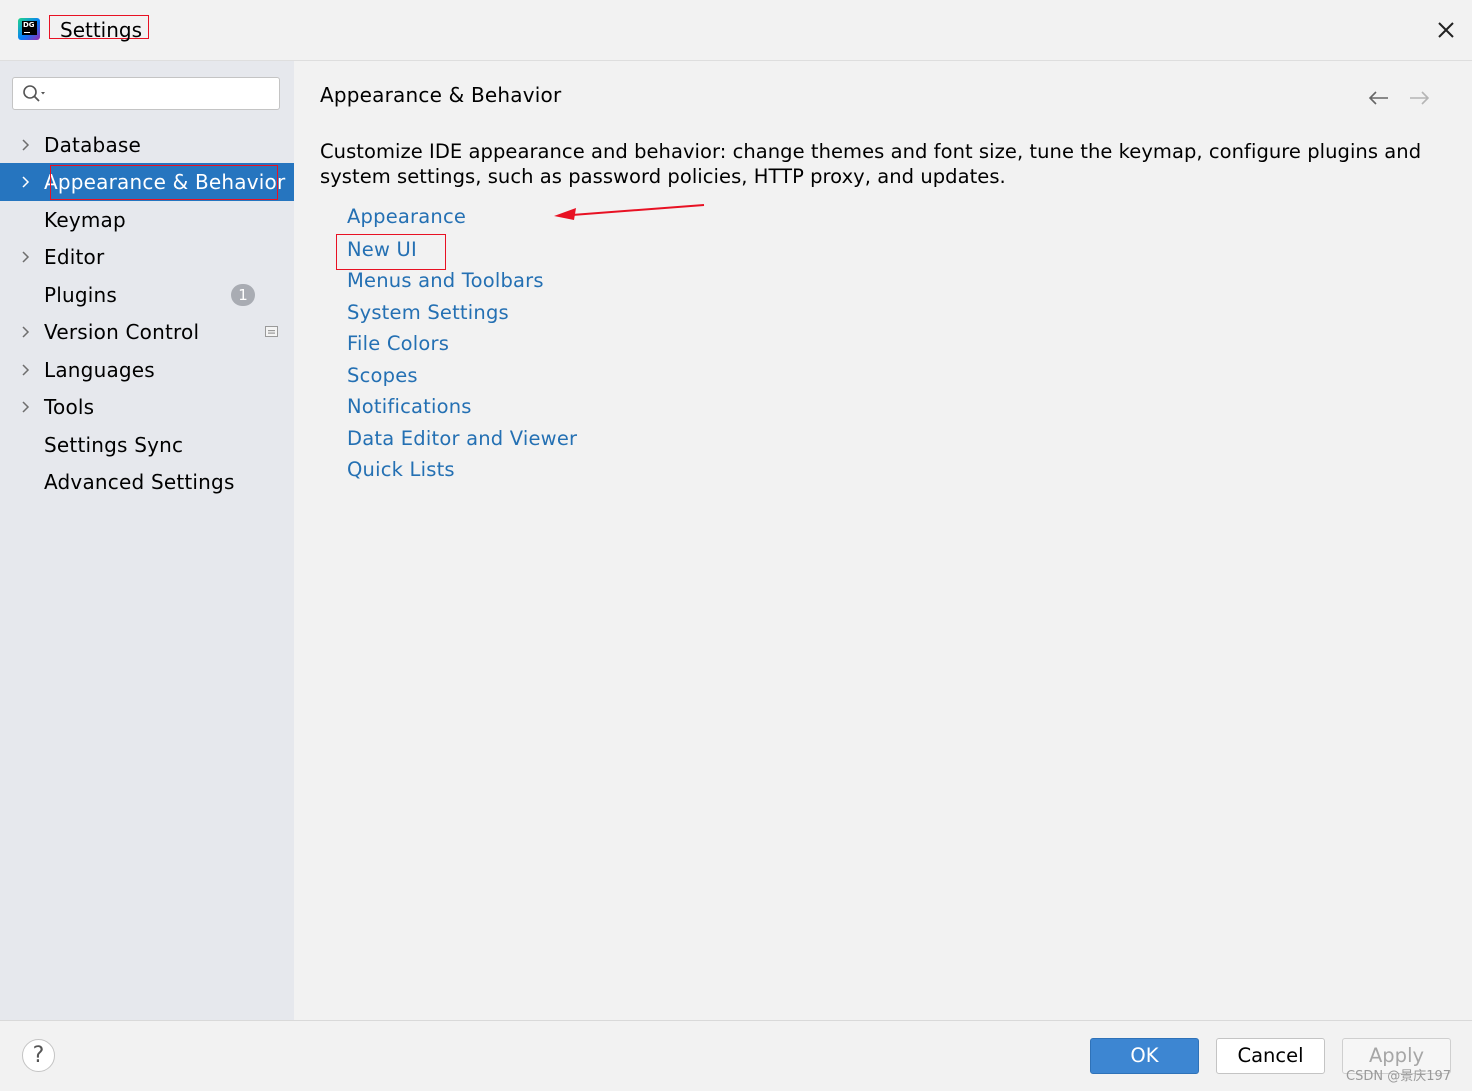 The height and width of the screenshot is (1091, 1472). Describe the element at coordinates (34, 93) in the screenshot. I see `search-icon` at that location.